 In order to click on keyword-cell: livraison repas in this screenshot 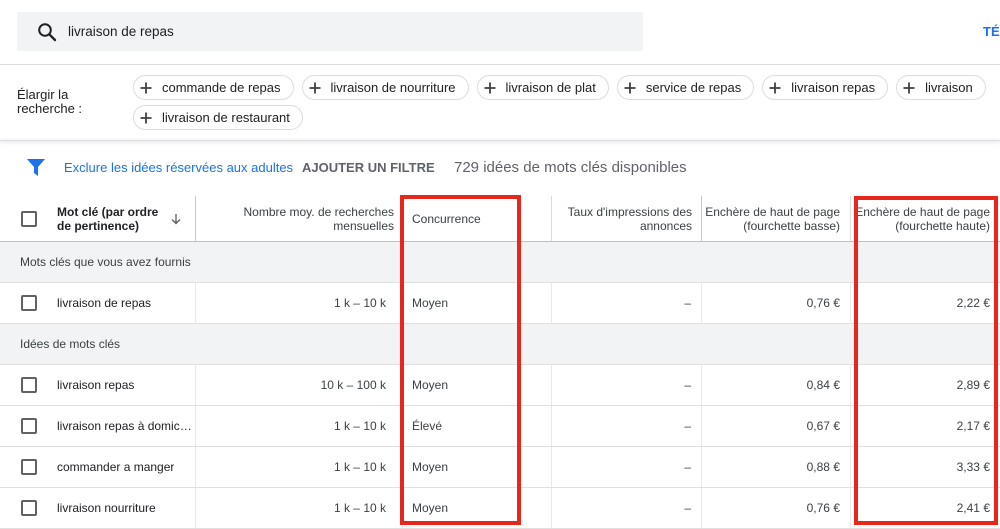, I will do `click(98, 385)`.